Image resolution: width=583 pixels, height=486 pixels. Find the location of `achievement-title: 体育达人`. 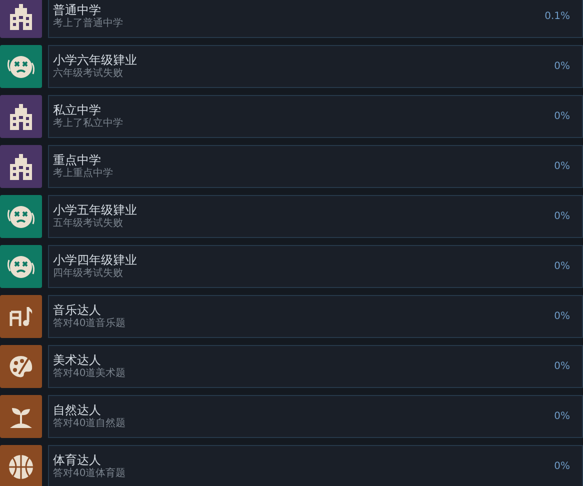

achievement-title: 体育达人 is located at coordinates (77, 460).